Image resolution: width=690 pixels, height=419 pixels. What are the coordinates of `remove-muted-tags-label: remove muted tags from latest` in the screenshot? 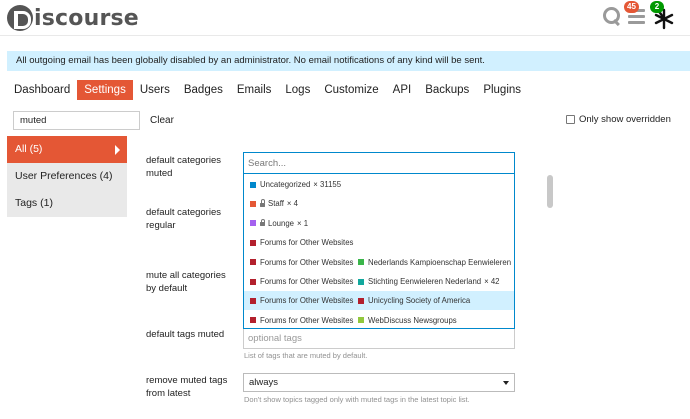 It's located at (187, 387).